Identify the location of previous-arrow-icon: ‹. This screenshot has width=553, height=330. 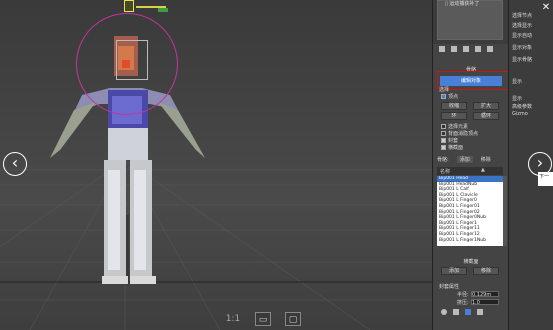
(15, 164).